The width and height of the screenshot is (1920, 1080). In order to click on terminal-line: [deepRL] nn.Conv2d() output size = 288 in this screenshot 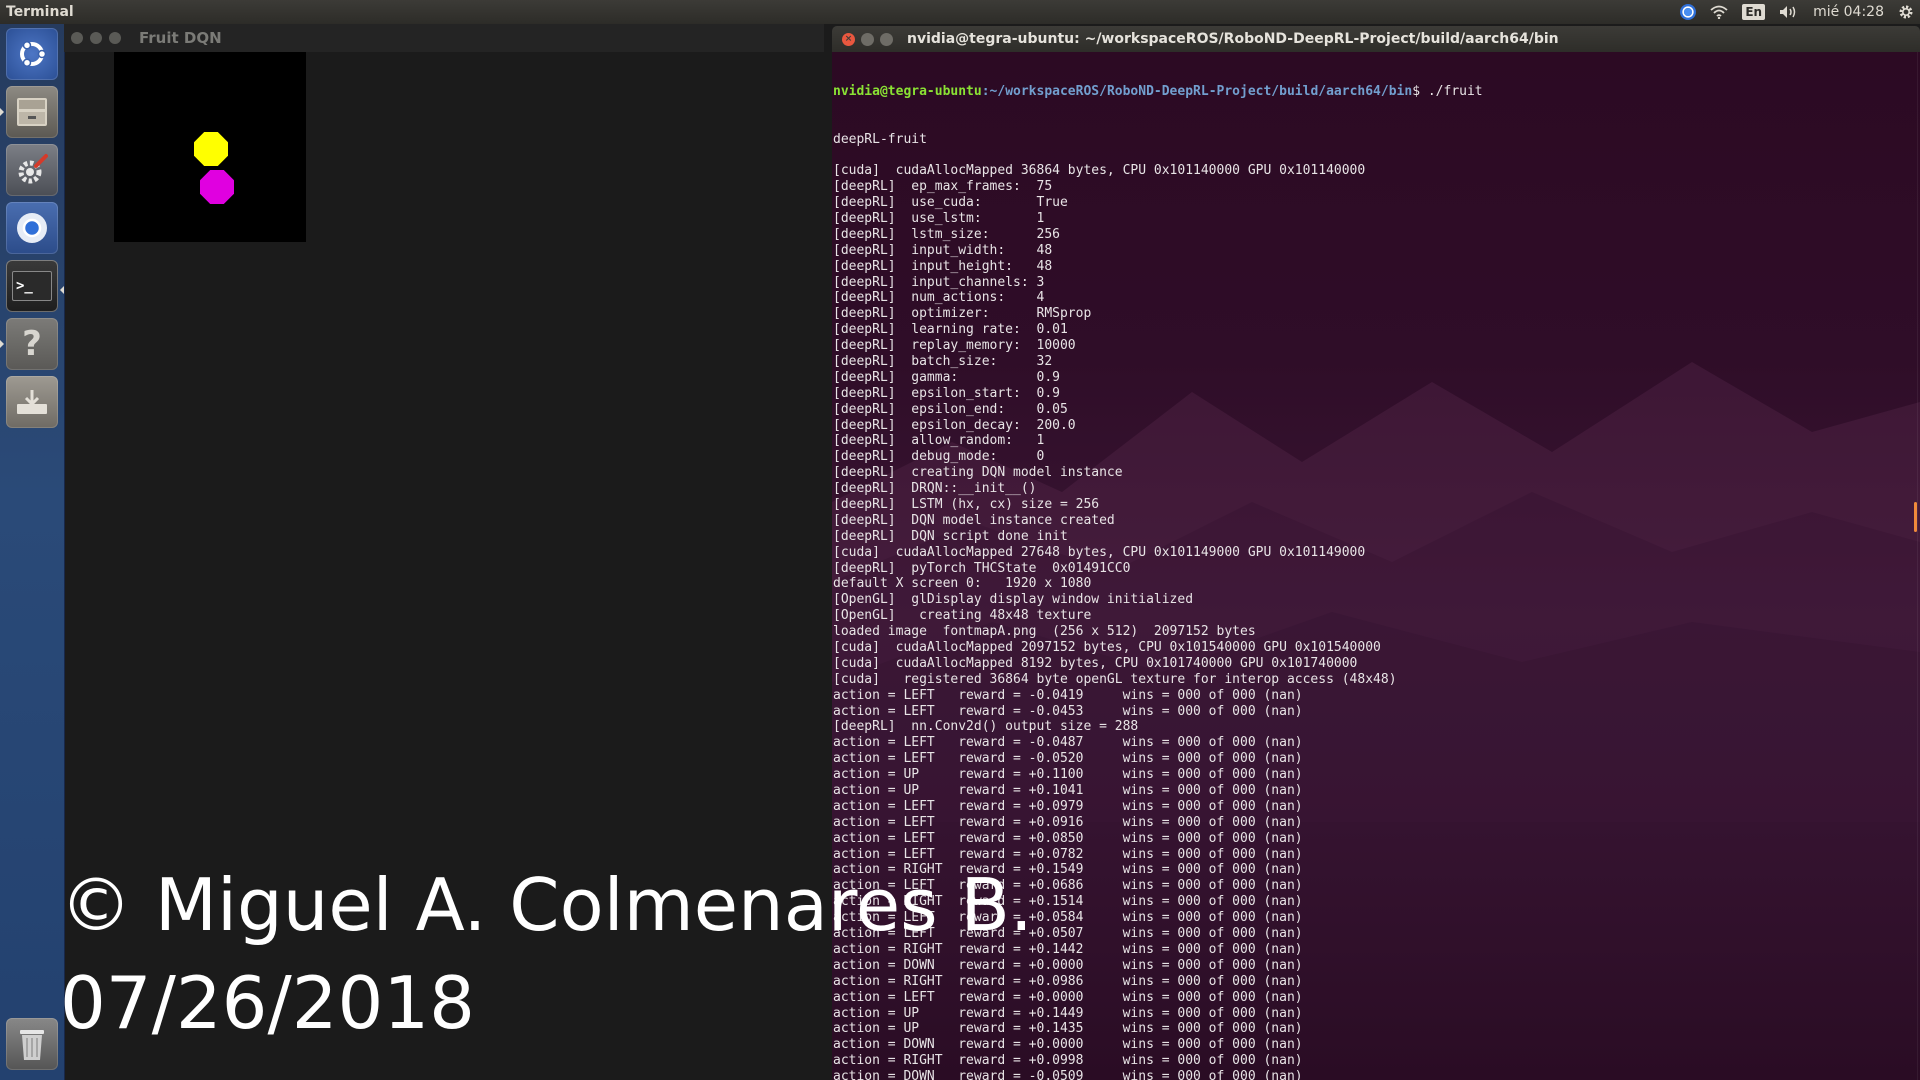, I will do `click(986, 727)`.